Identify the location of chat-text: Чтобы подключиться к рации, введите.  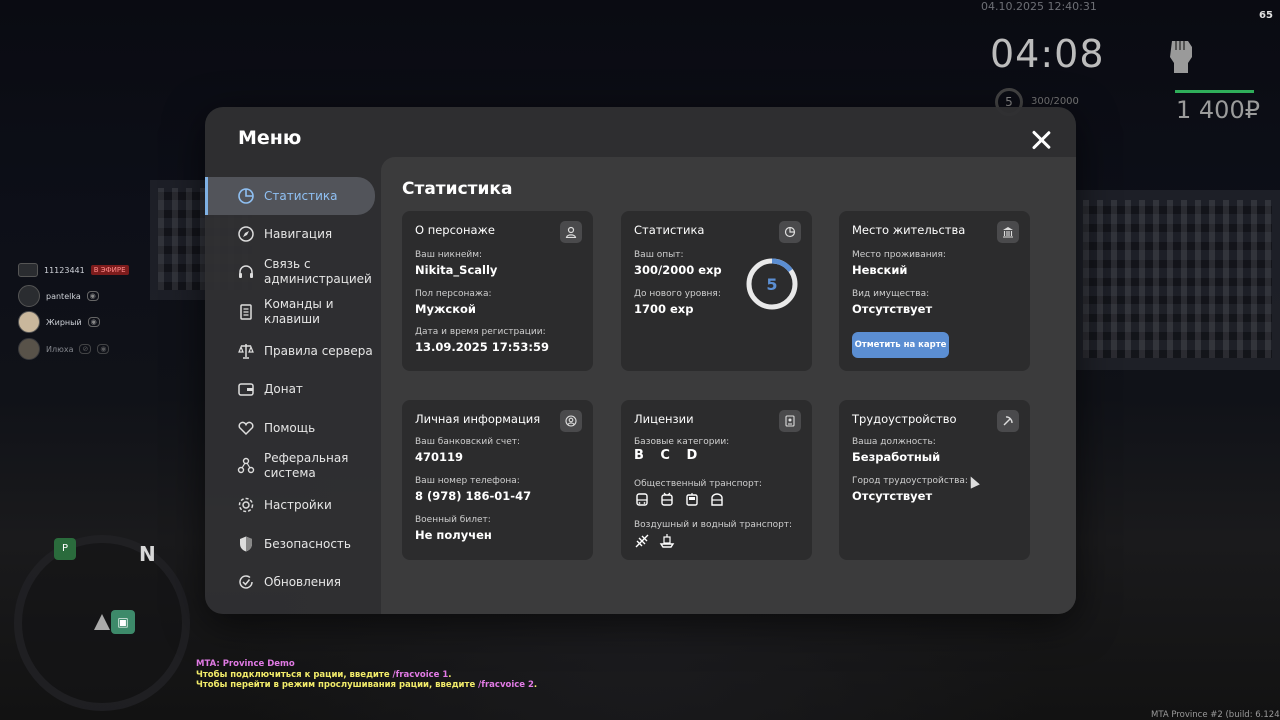
(294, 674).